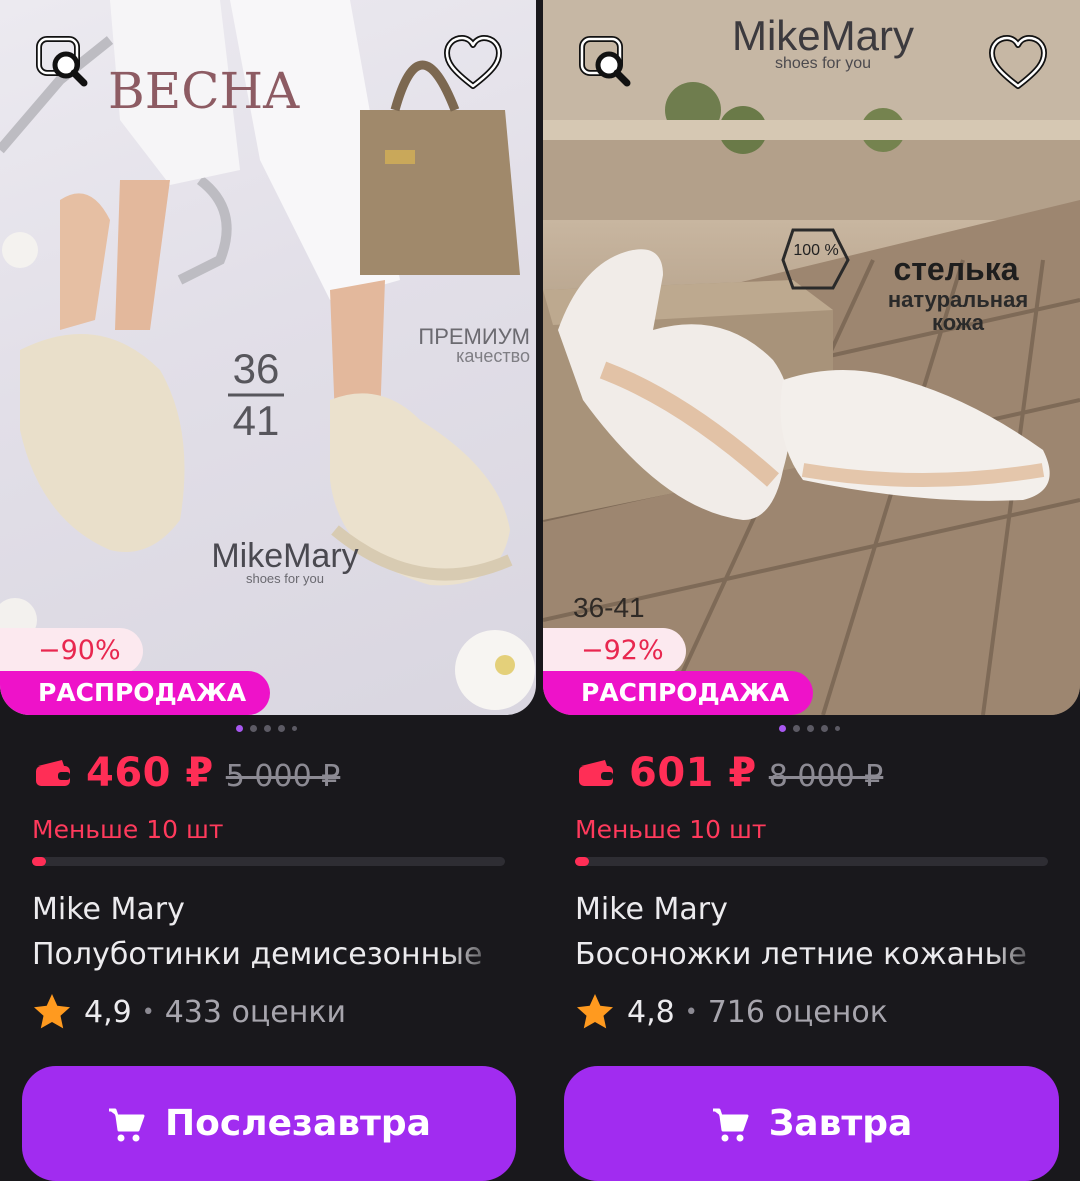  Describe the element at coordinates (298, 1123) in the screenshot. I see `delivery-label: Послезавтра` at that location.